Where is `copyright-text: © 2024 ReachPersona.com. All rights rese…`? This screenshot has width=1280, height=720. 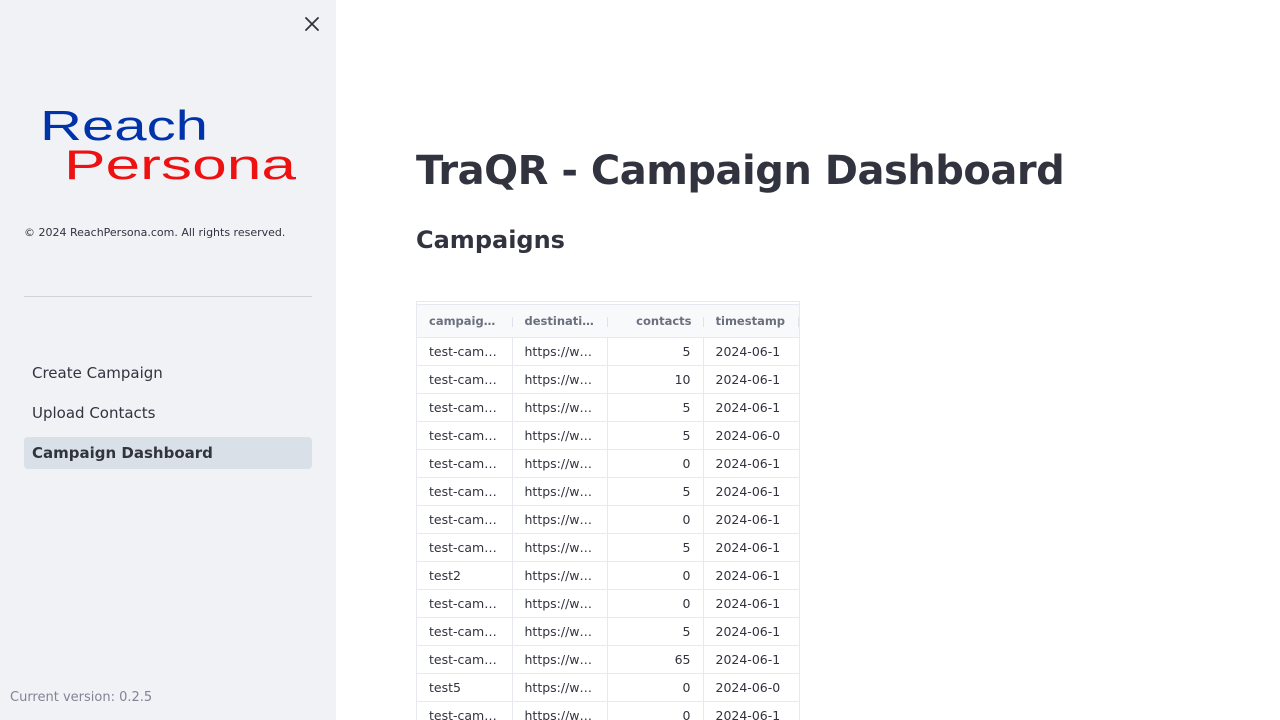
copyright-text: © 2024 ReachPersona.com. All rights rese… is located at coordinates (155, 232).